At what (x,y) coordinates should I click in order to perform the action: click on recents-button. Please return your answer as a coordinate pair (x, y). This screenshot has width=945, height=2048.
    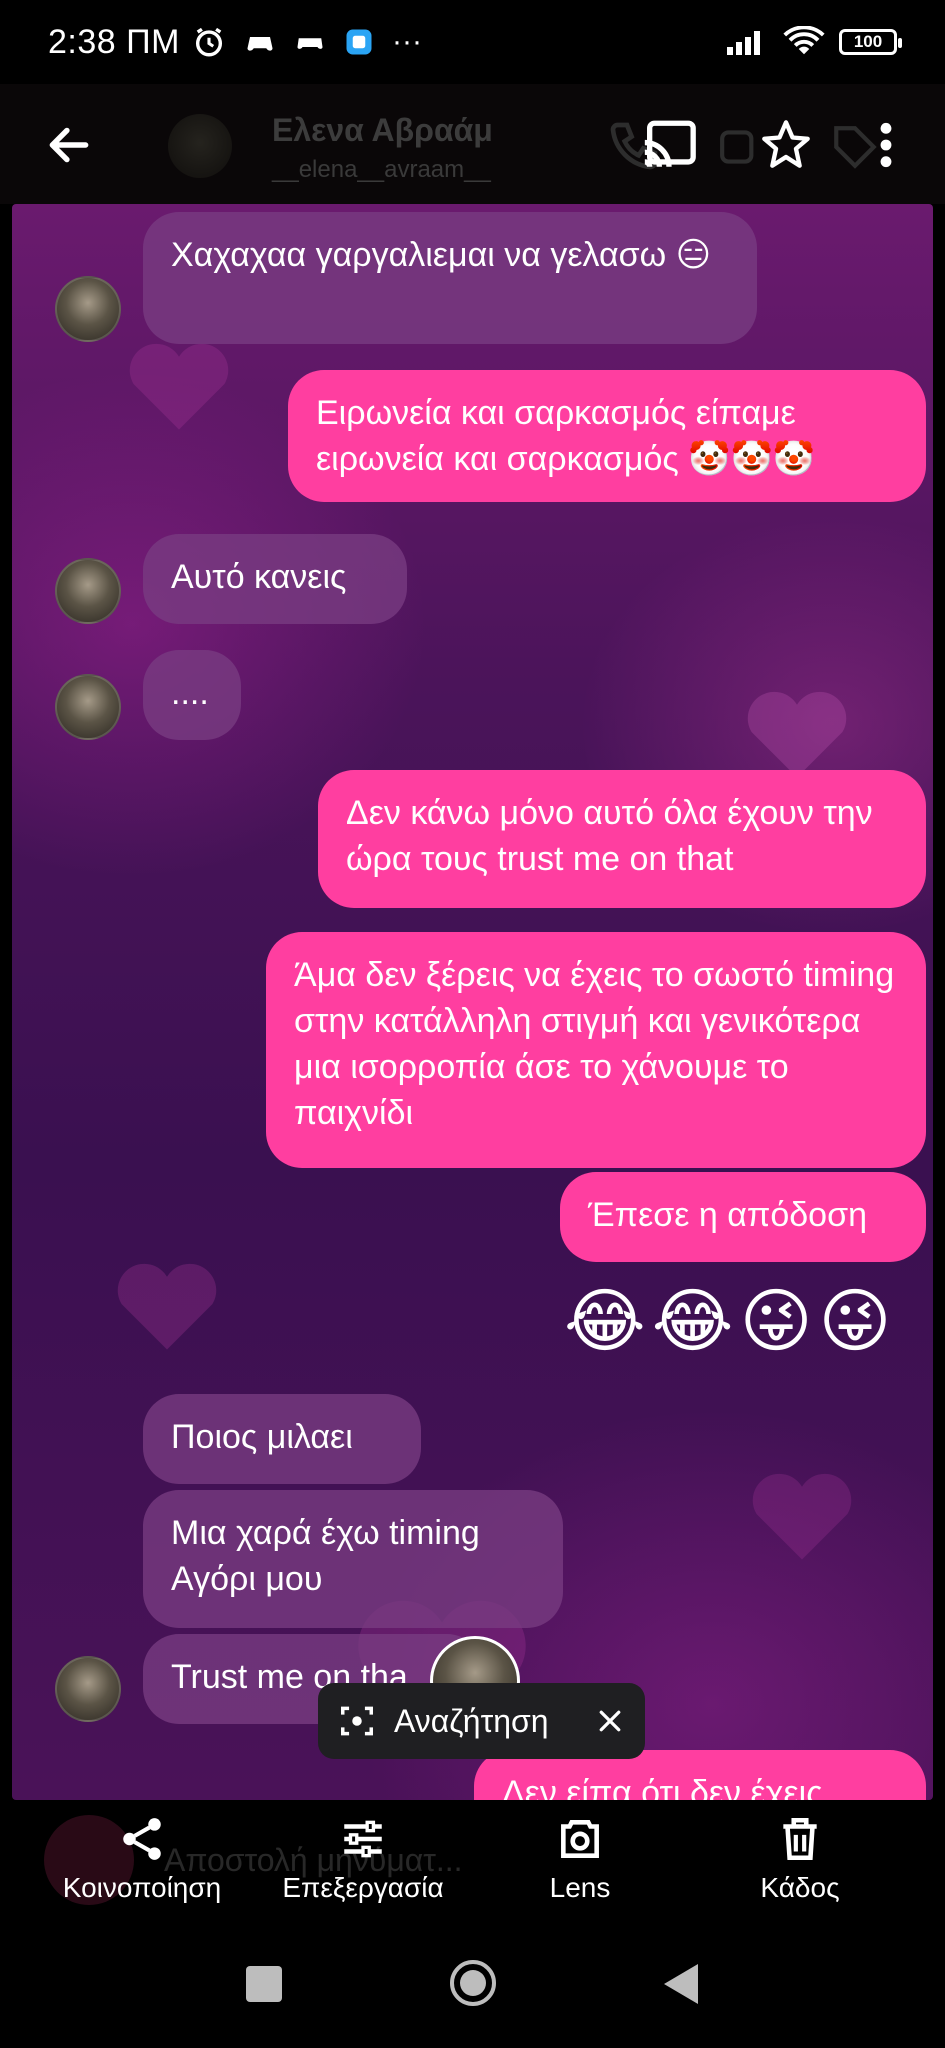
    Looking at the image, I should click on (264, 1984).